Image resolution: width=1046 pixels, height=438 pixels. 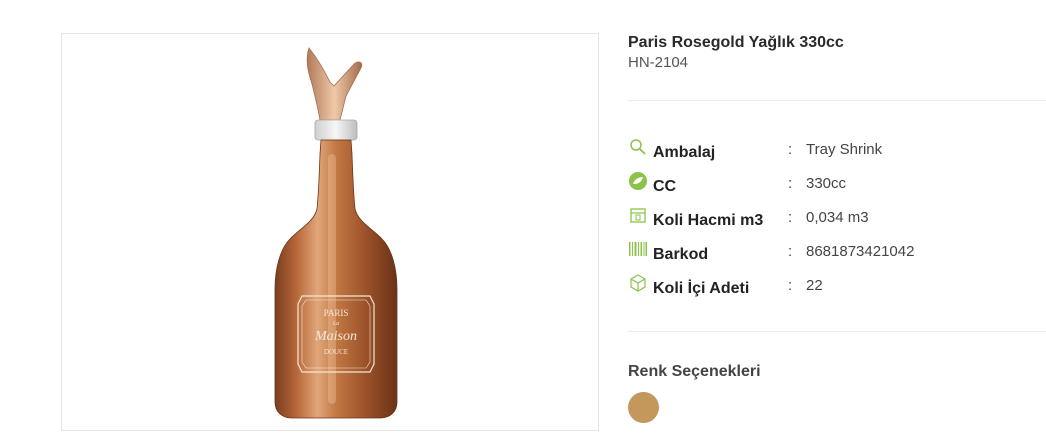 What do you see at coordinates (658, 62) in the screenshot?
I see `product-code: HN-2104` at bounding box center [658, 62].